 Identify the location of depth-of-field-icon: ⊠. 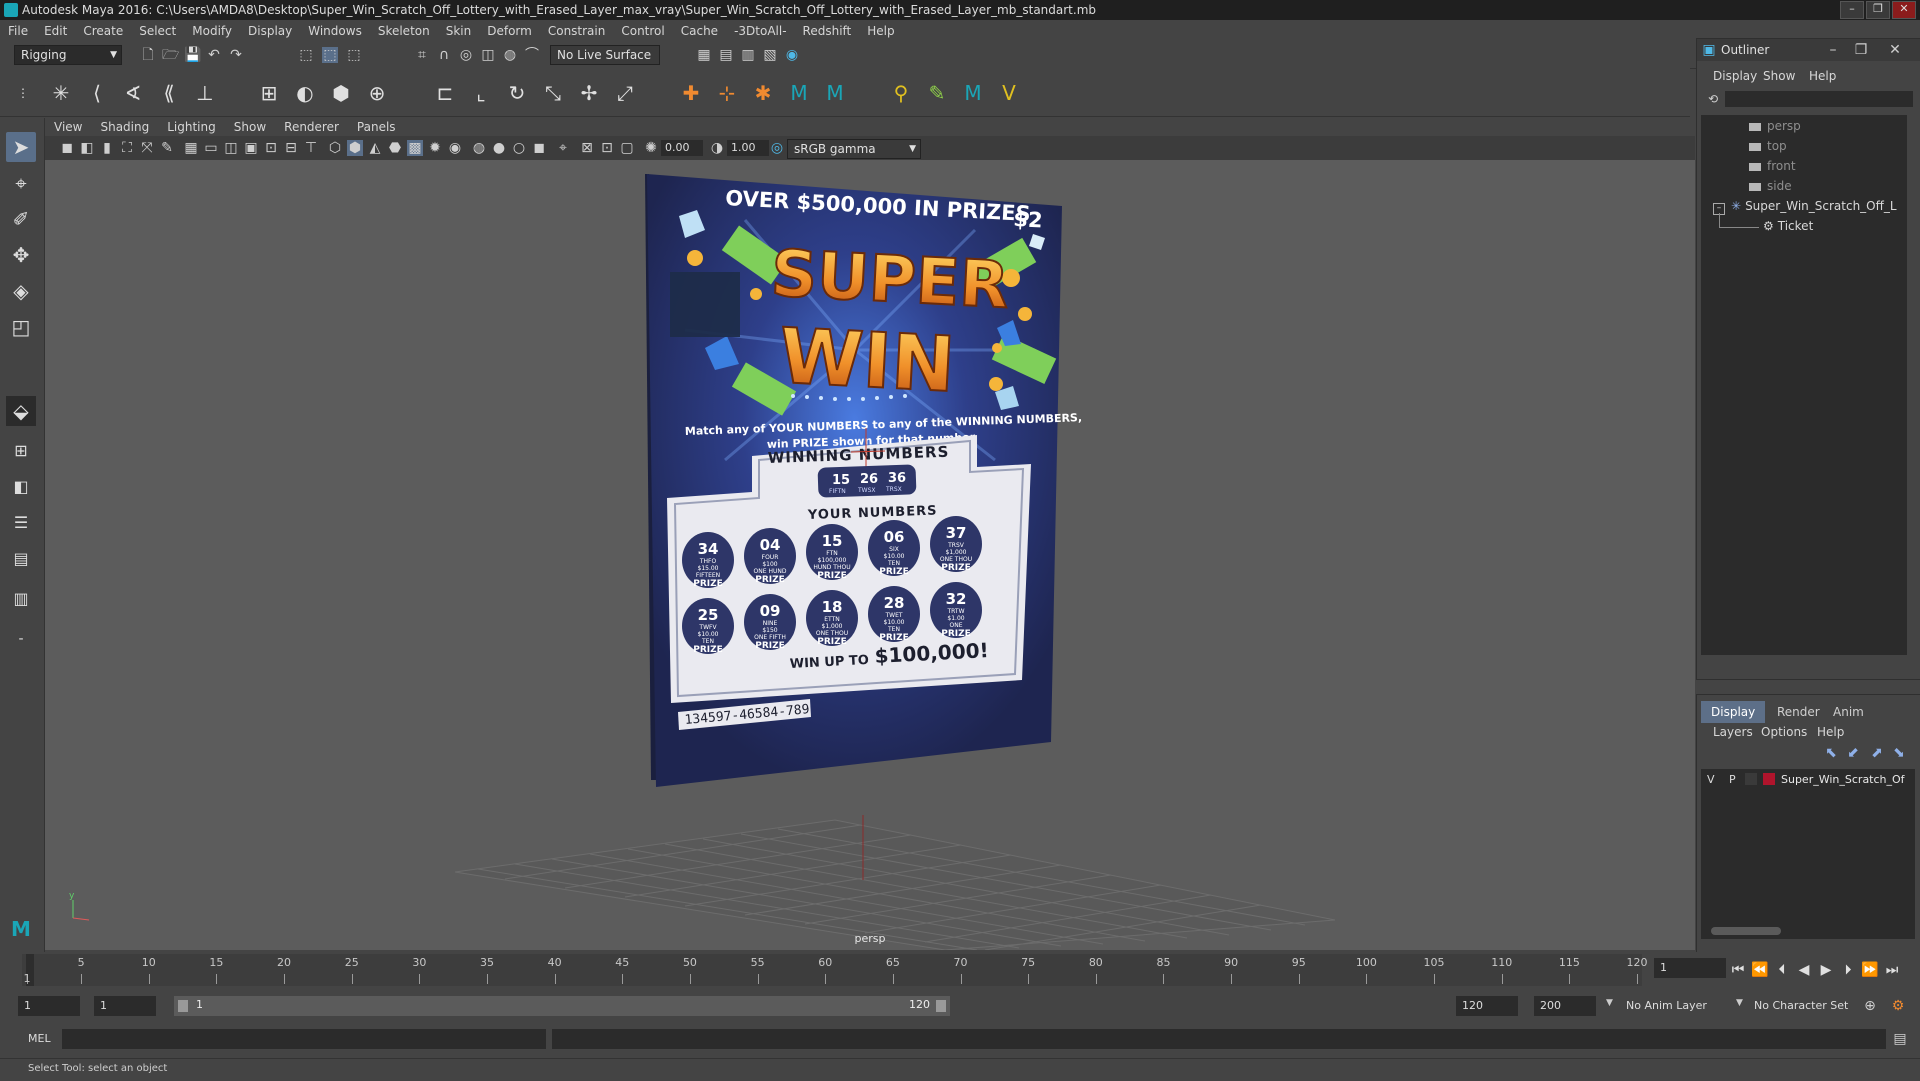
(587, 148).